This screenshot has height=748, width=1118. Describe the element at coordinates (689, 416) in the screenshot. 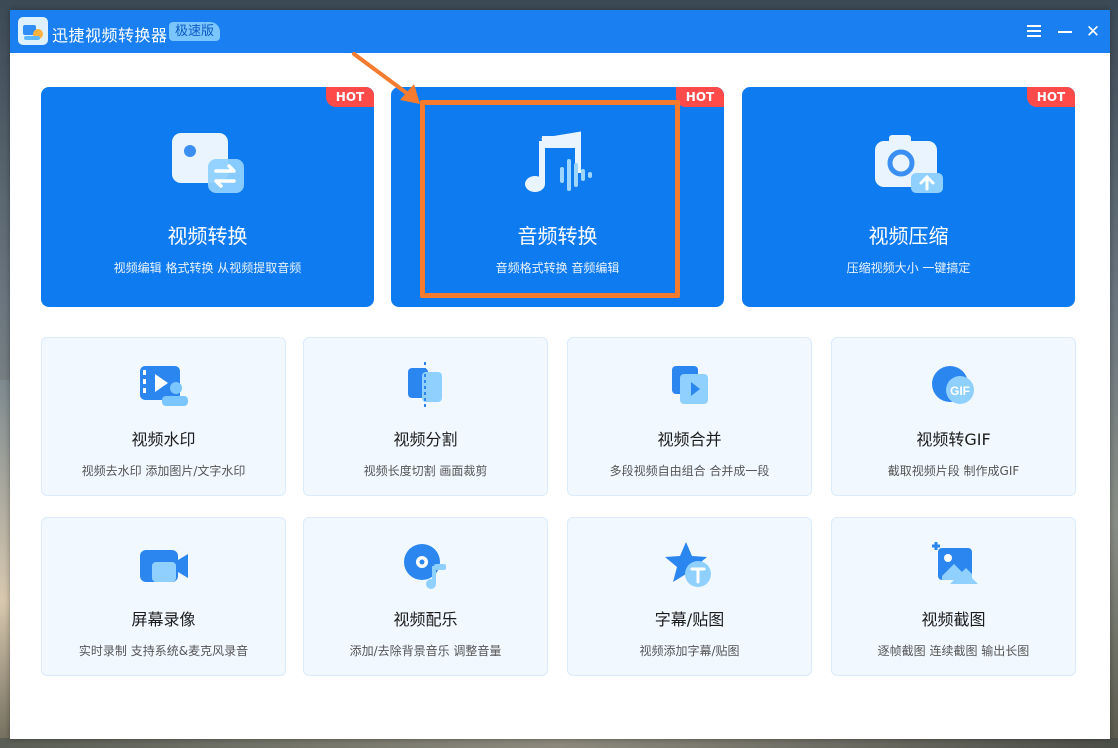

I see `tool-card-merge: 视频合并 多段视频自由组合 合并成一段` at that location.